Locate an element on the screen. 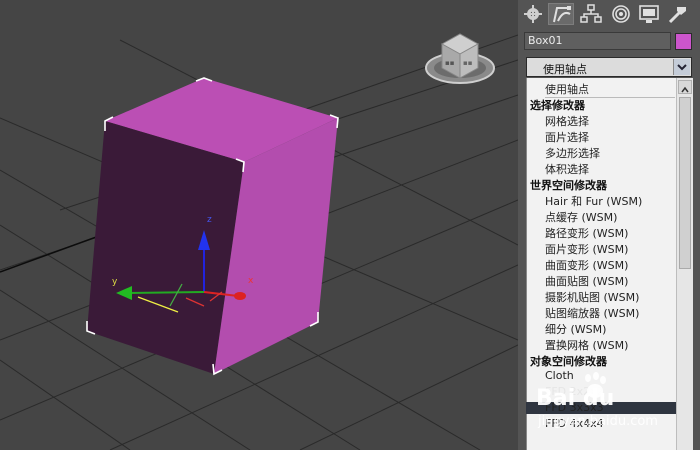  modifier-dropdown-value: 使用轴点 is located at coordinates (565, 69).